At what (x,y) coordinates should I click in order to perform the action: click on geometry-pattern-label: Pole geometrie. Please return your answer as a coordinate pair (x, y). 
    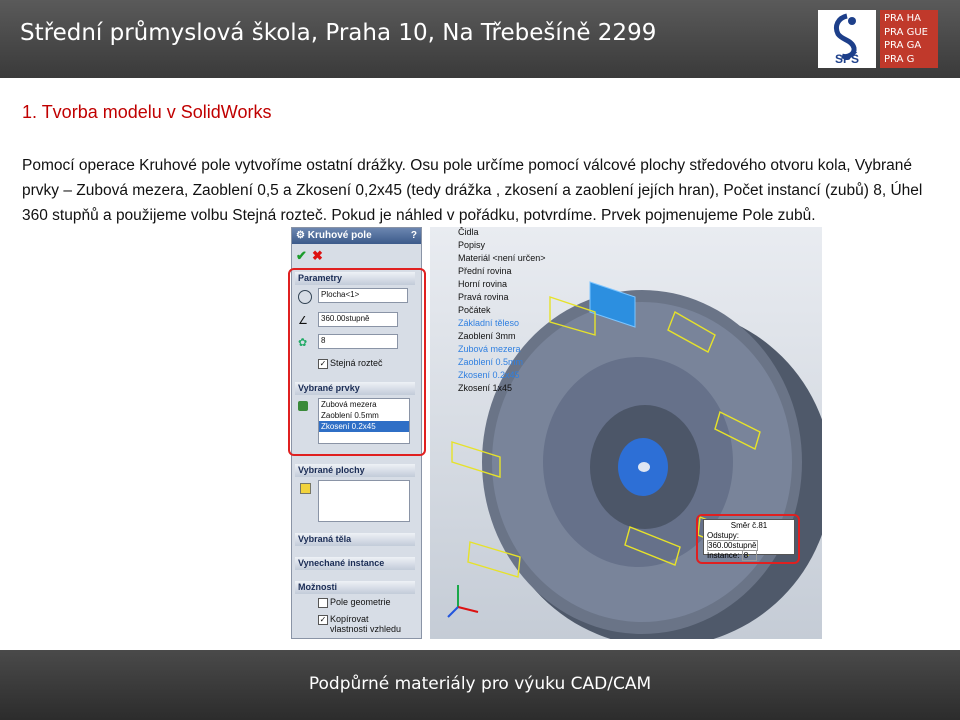
    Looking at the image, I should click on (360, 602).